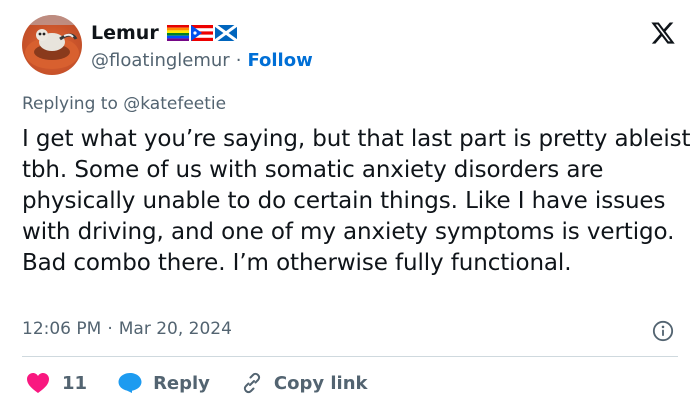  Describe the element at coordinates (73, 104) in the screenshot. I see `replying-to-prefix: Replying to` at that location.